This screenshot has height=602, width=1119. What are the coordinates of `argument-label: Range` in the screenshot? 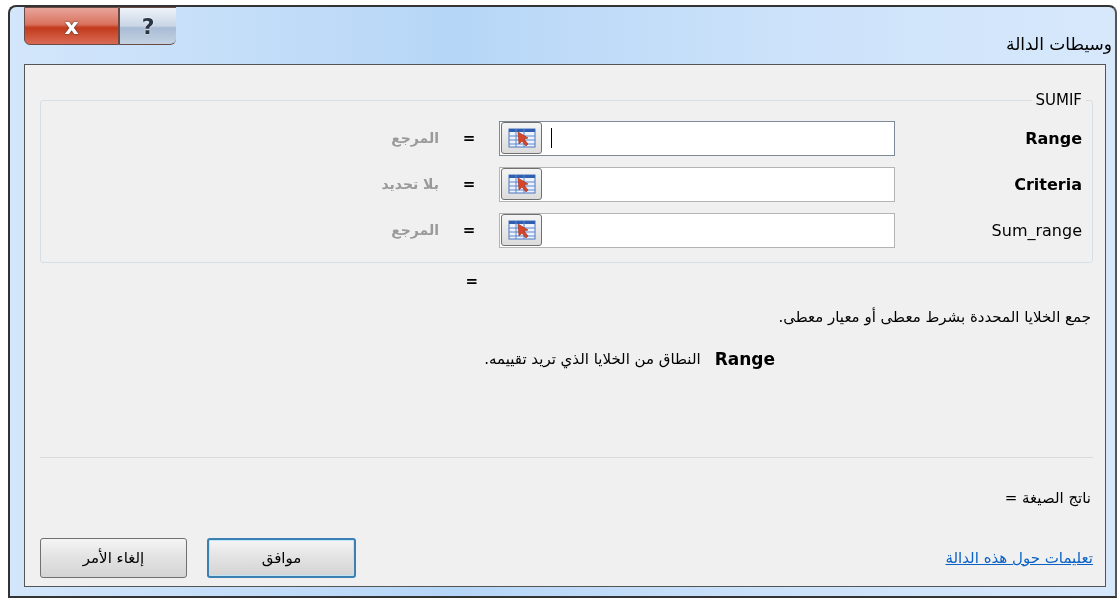 It's located at (1053, 138).